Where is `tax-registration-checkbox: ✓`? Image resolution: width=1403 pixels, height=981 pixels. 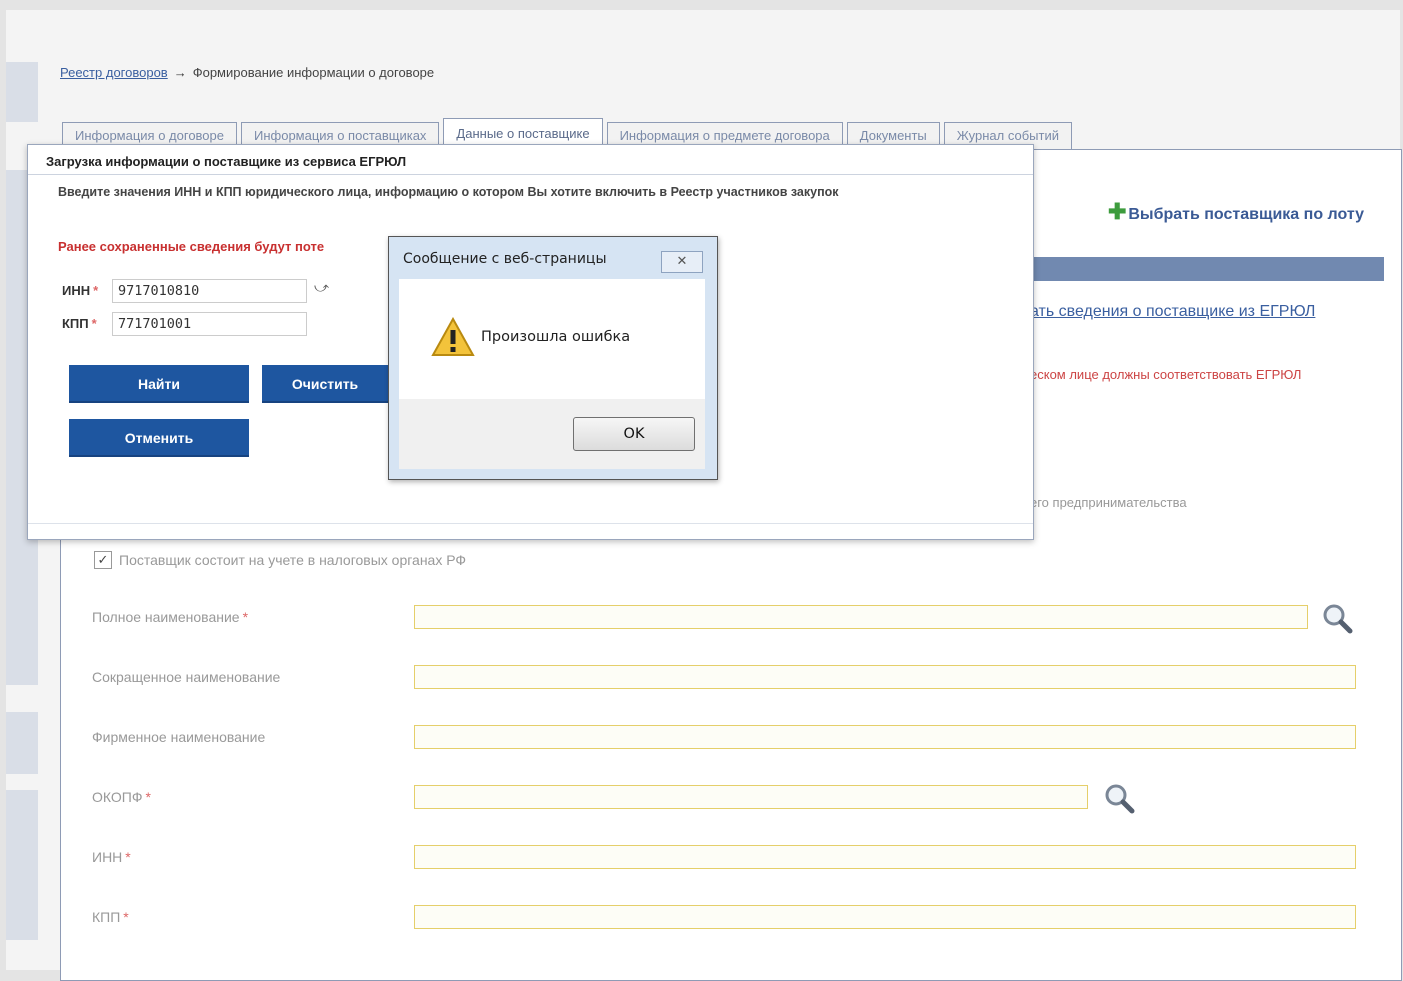
tax-registration-checkbox: ✓ is located at coordinates (103, 560).